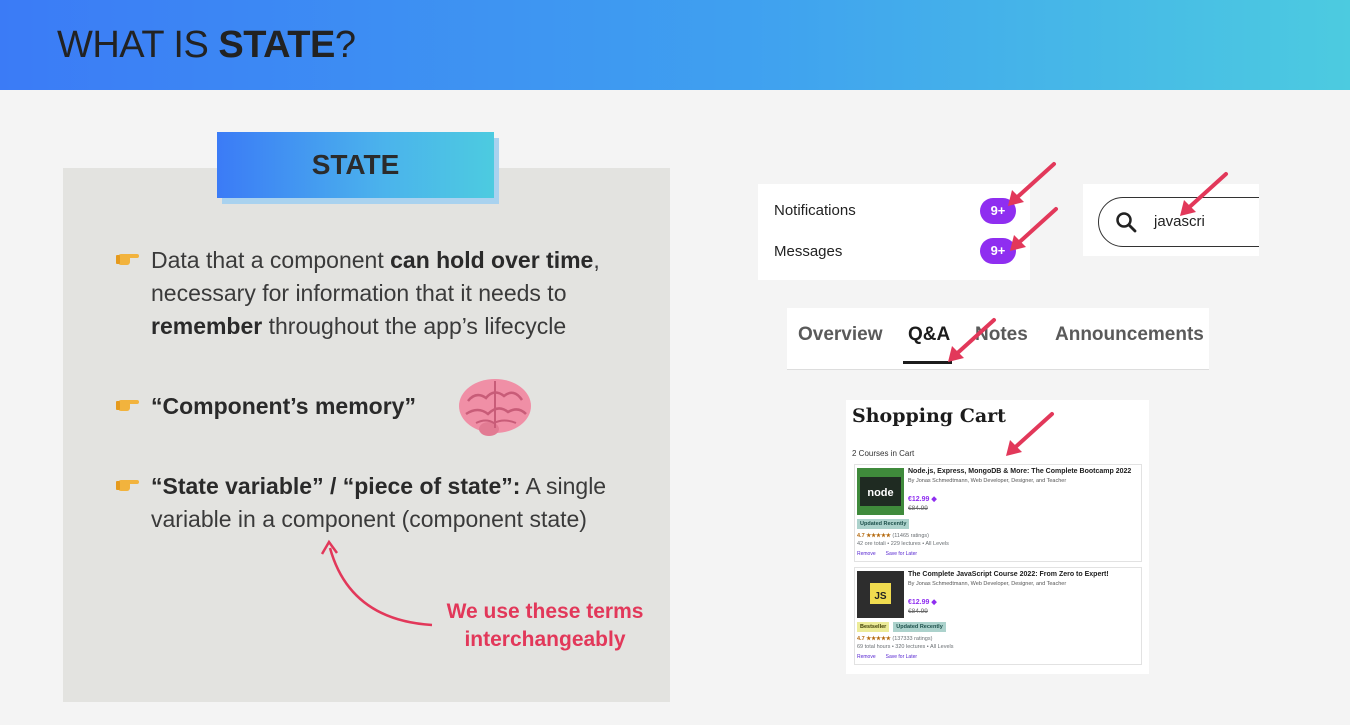 Image resolution: width=1350 pixels, height=725 pixels. Describe the element at coordinates (883, 453) in the screenshot. I see `cart-count: 2 Courses in Cart` at that location.